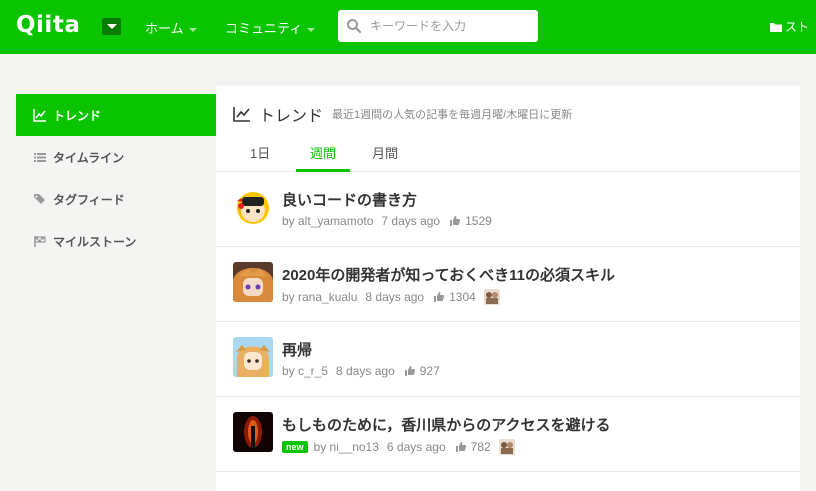 The width and height of the screenshot is (816, 491). I want to click on article-meta: by rana_kualu 8 days ago 1304, so click(391, 297).